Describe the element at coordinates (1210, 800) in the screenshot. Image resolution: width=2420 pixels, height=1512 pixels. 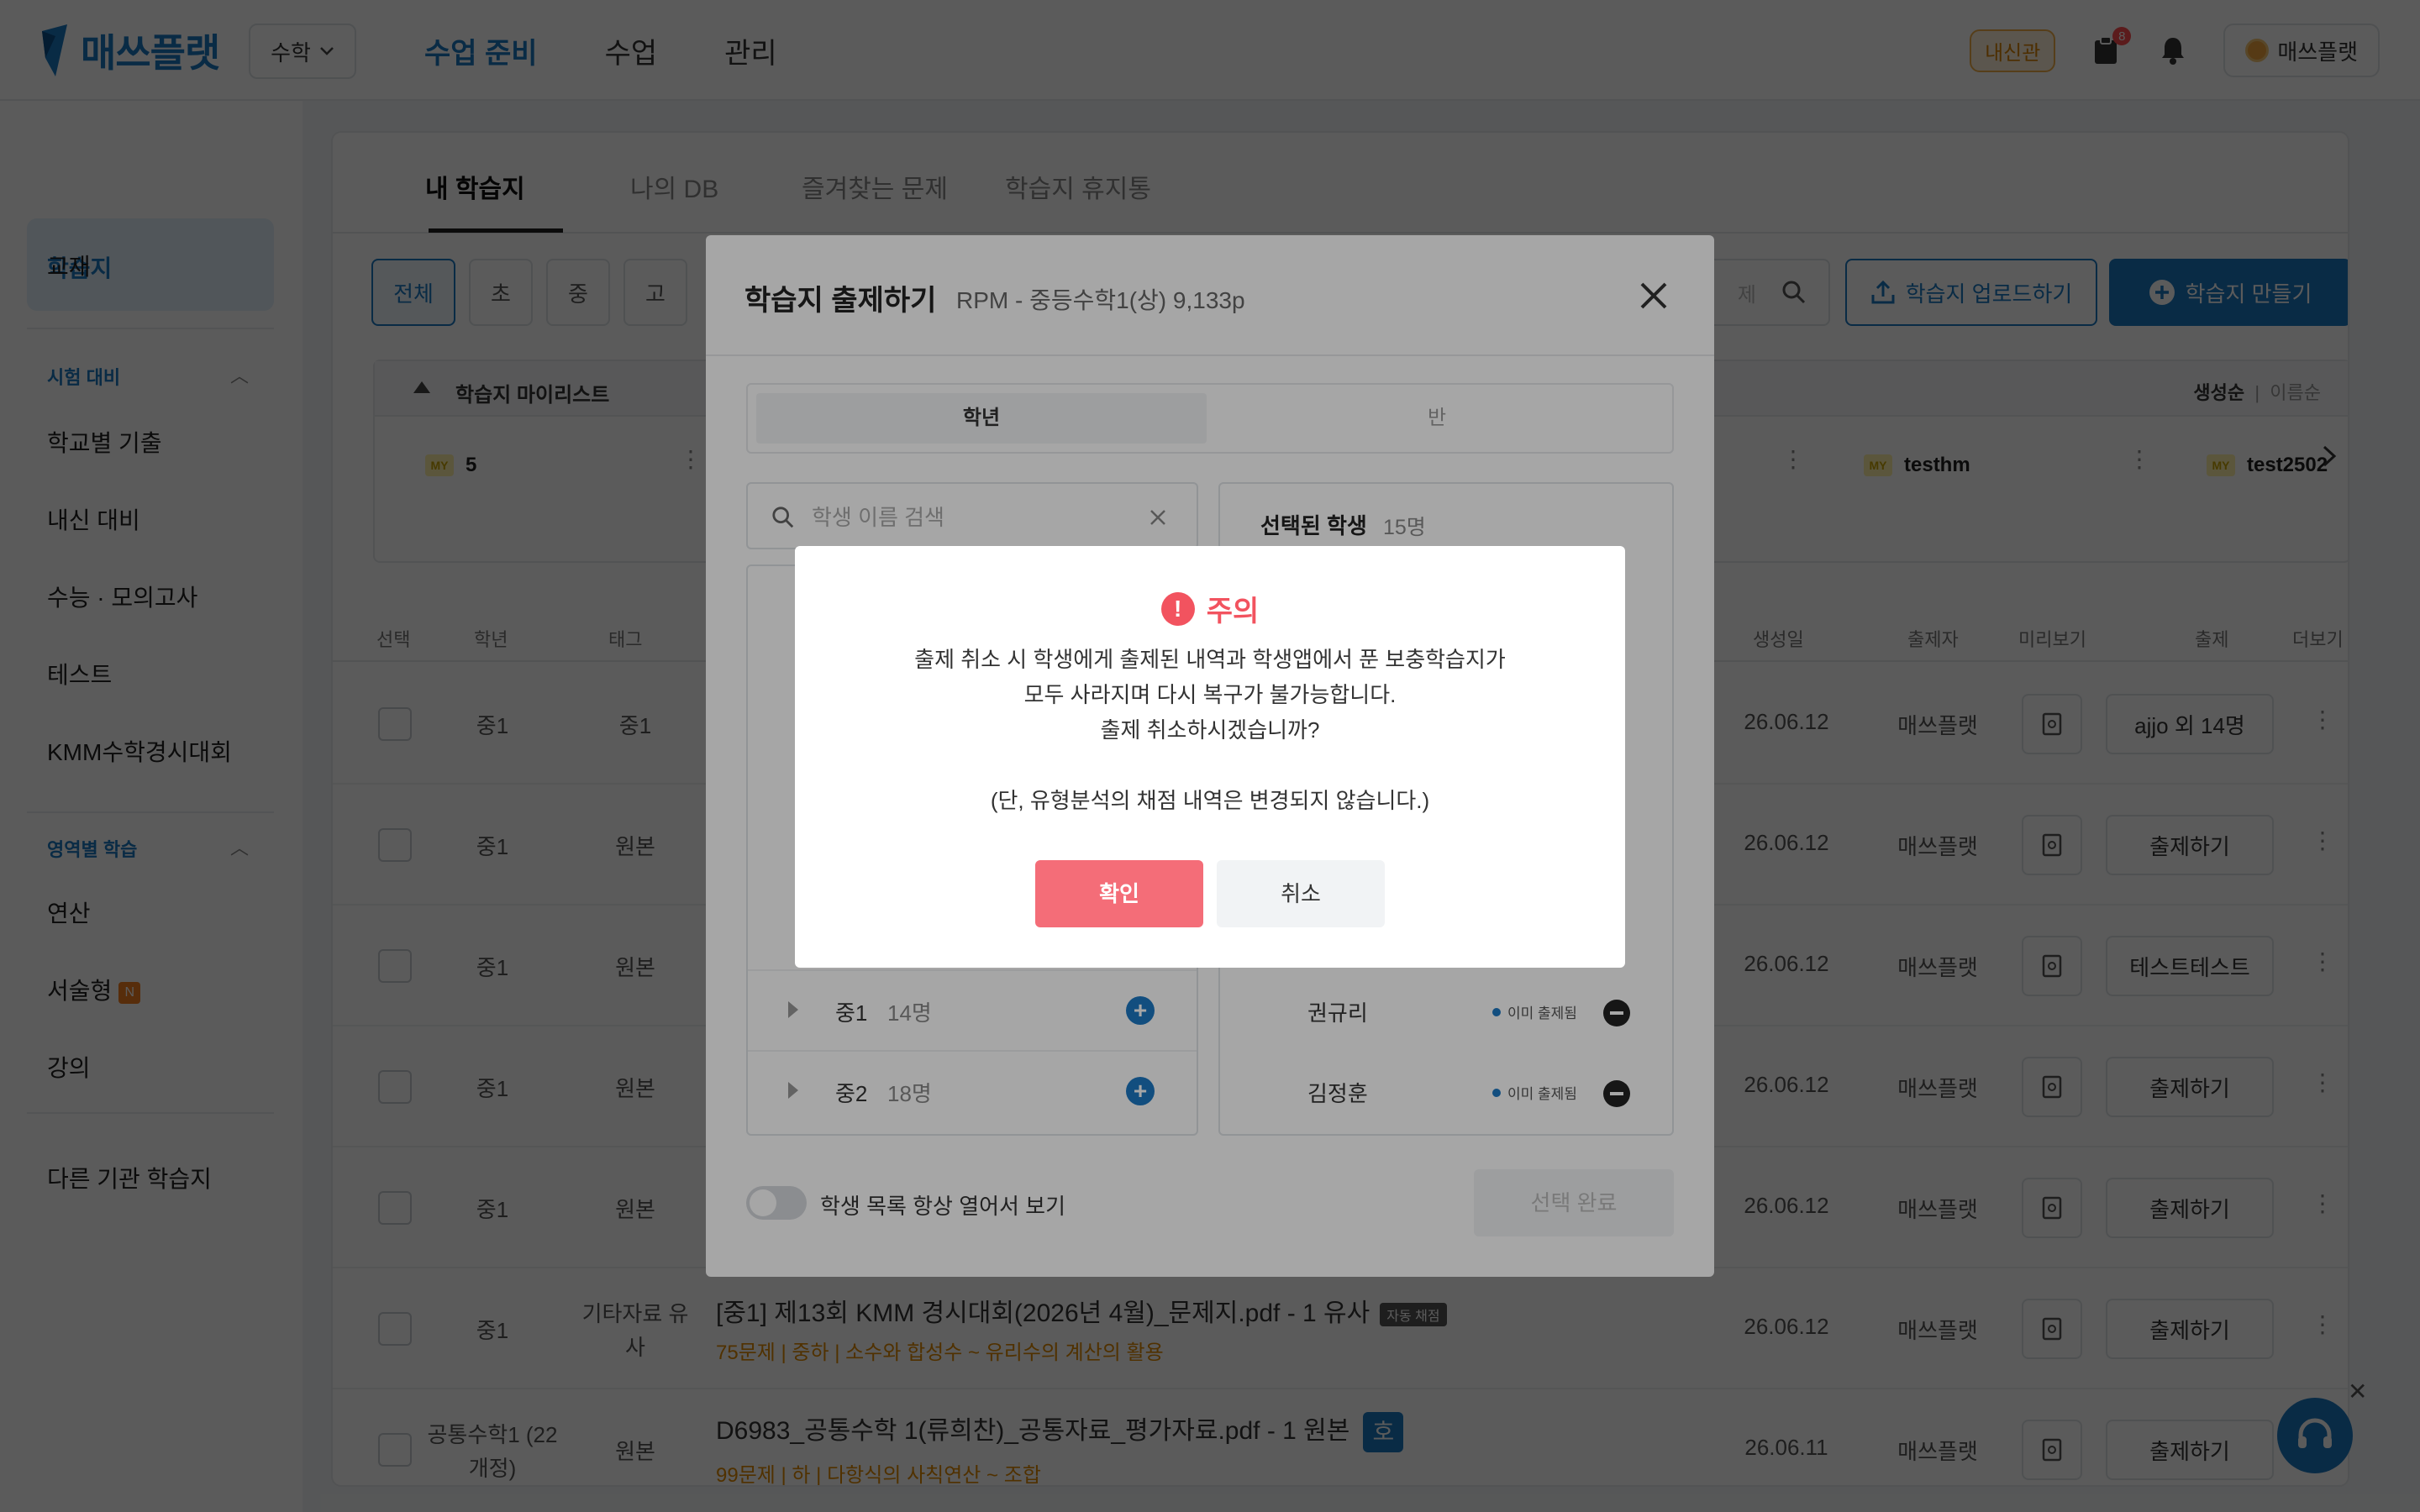
I see `alert-line: (단, 유형분석의 채점 내역은 변경되지 않습니다.)` at that location.